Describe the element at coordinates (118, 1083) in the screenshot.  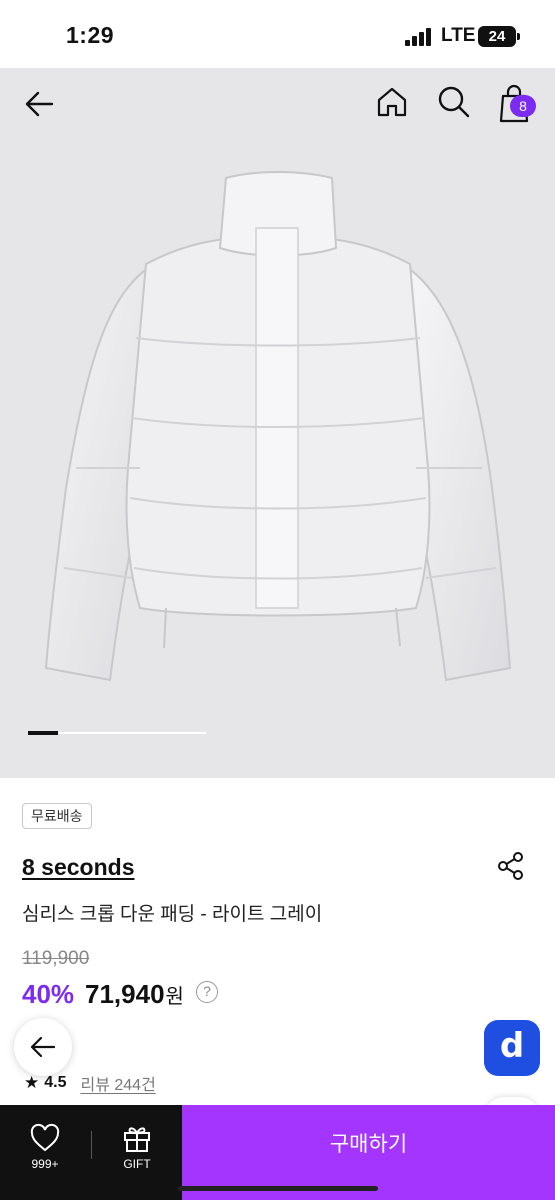
I see `review-count-link: 리뷰 244건` at that location.